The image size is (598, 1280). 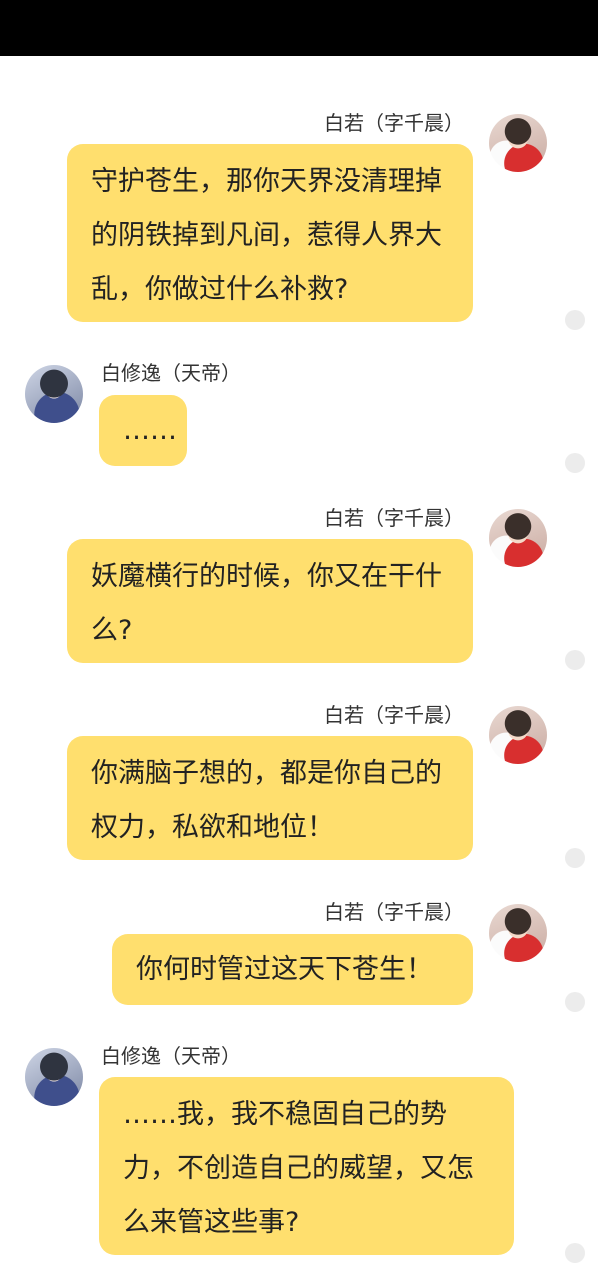 I want to click on status-bar, so click(x=299, y=28).